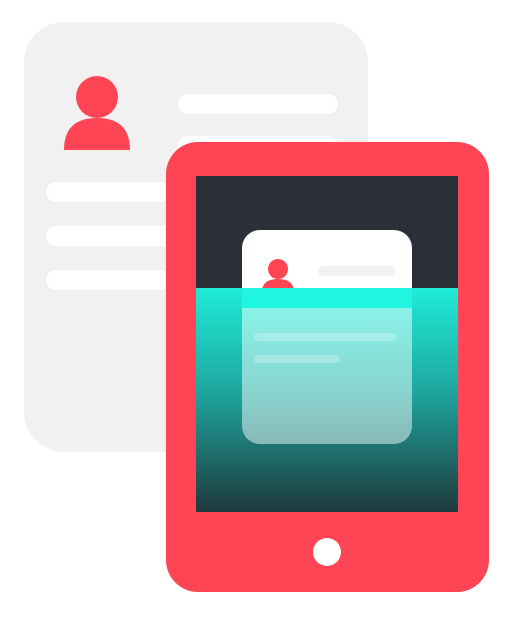 The image size is (506, 622). Describe the element at coordinates (357, 271) in the screenshot. I see `screen-text-line` at that location.